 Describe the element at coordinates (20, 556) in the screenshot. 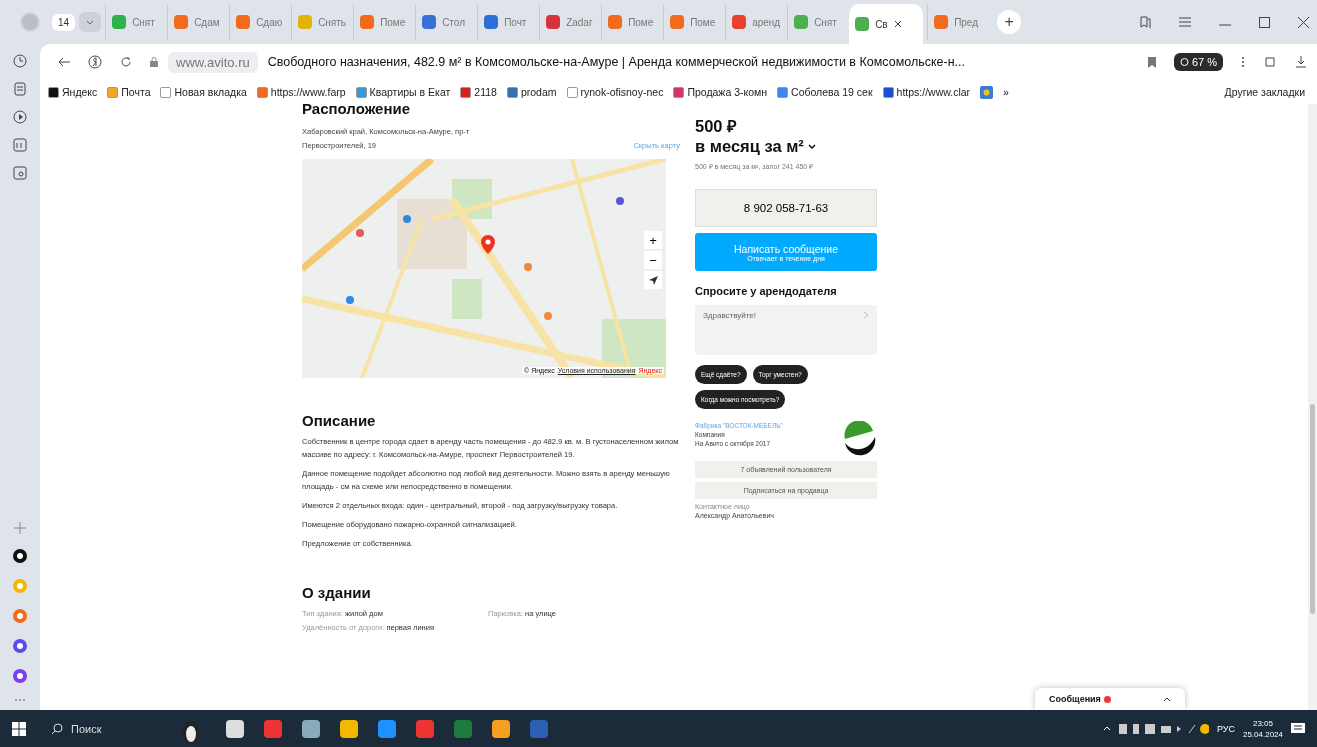

I see `app-icon` at that location.